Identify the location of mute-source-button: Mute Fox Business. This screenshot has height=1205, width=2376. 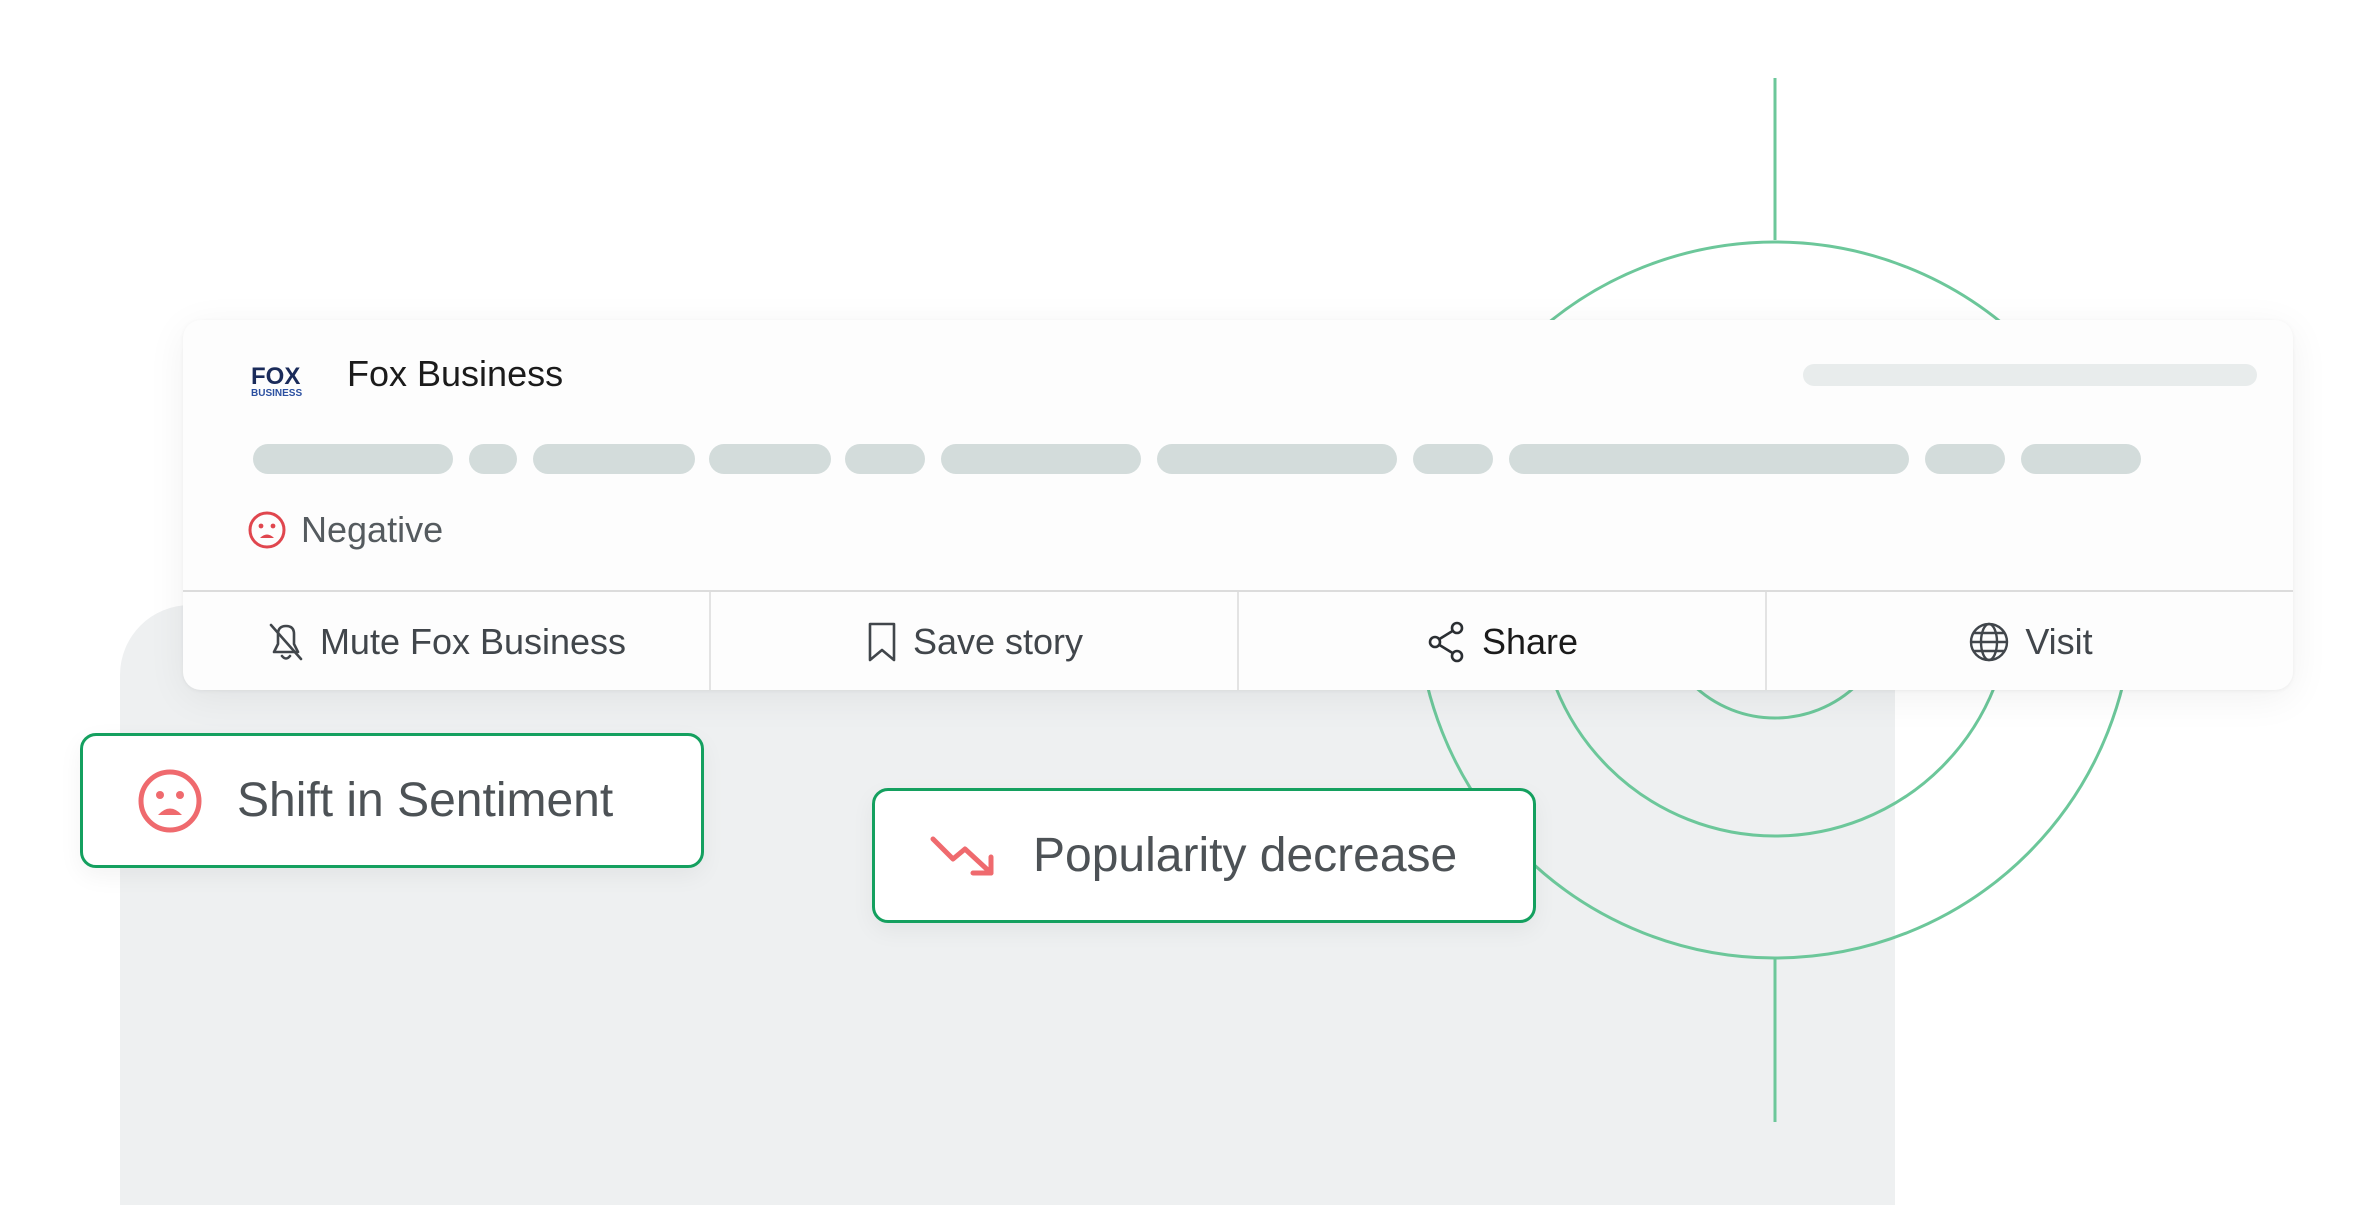
(447, 641).